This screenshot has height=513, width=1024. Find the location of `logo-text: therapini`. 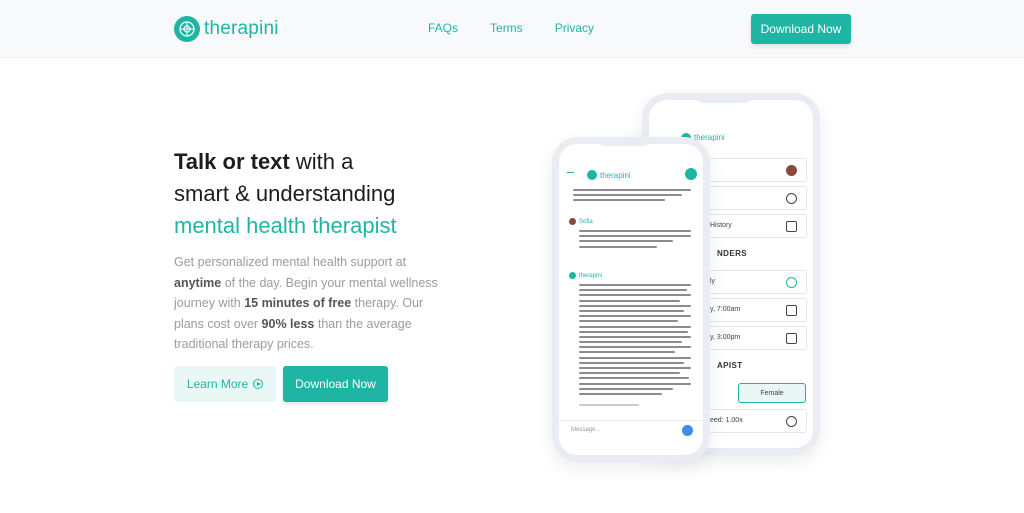

logo-text: therapini is located at coordinates (241, 28).